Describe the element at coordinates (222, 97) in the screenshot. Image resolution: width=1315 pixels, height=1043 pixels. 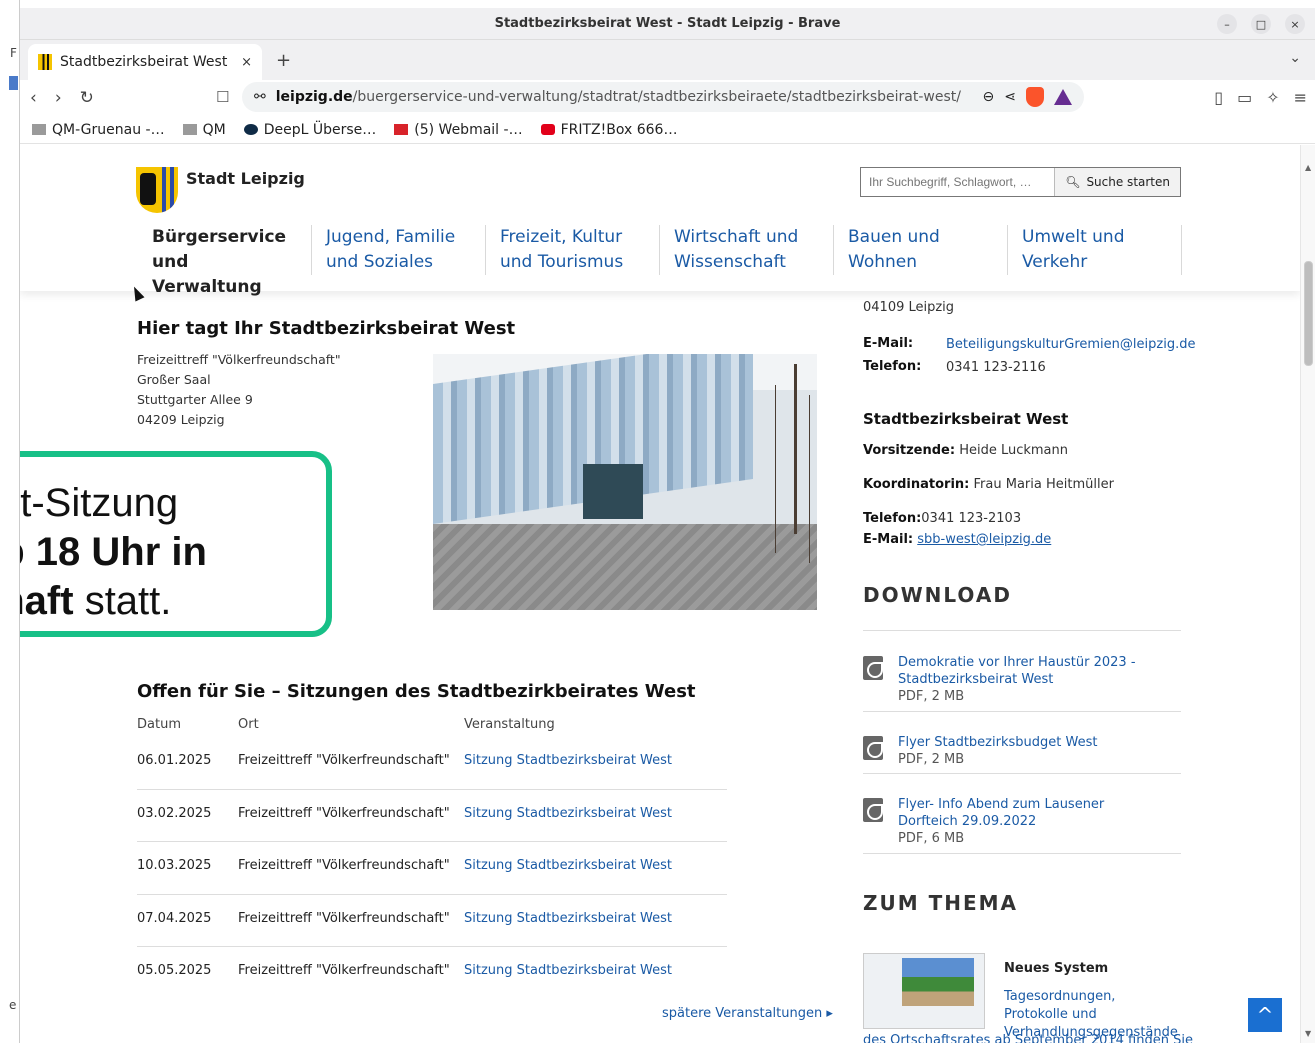
I see `bookmark-icon: ☐` at that location.